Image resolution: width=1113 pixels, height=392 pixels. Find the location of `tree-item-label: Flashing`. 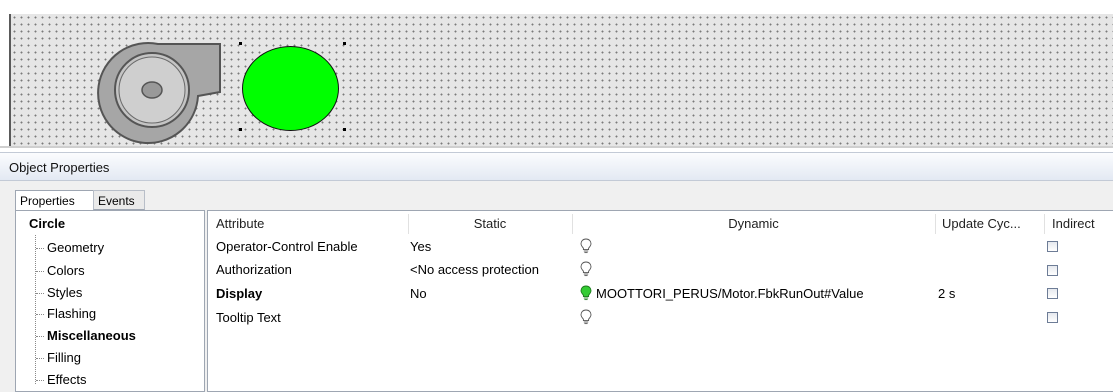

tree-item-label: Flashing is located at coordinates (72, 313).